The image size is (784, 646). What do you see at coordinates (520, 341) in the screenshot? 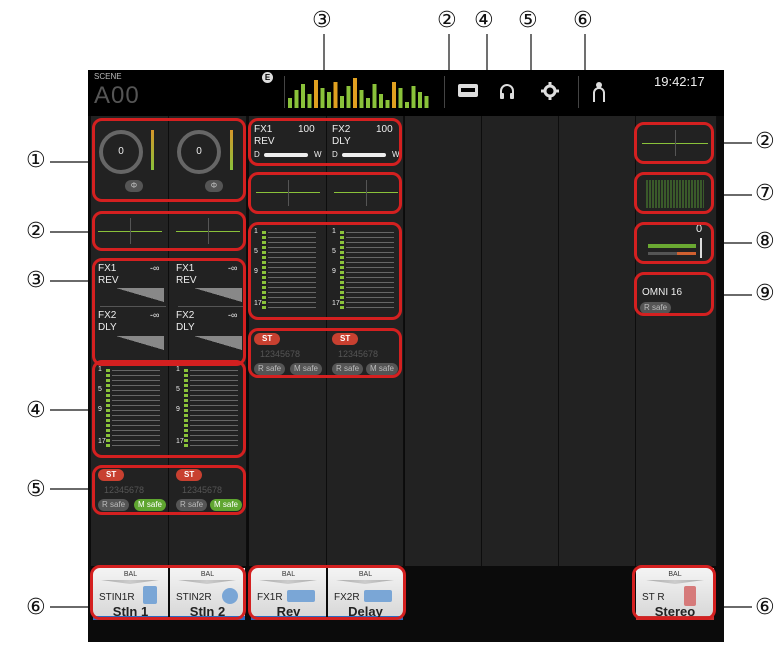
I see `channel-strip-empty` at bounding box center [520, 341].